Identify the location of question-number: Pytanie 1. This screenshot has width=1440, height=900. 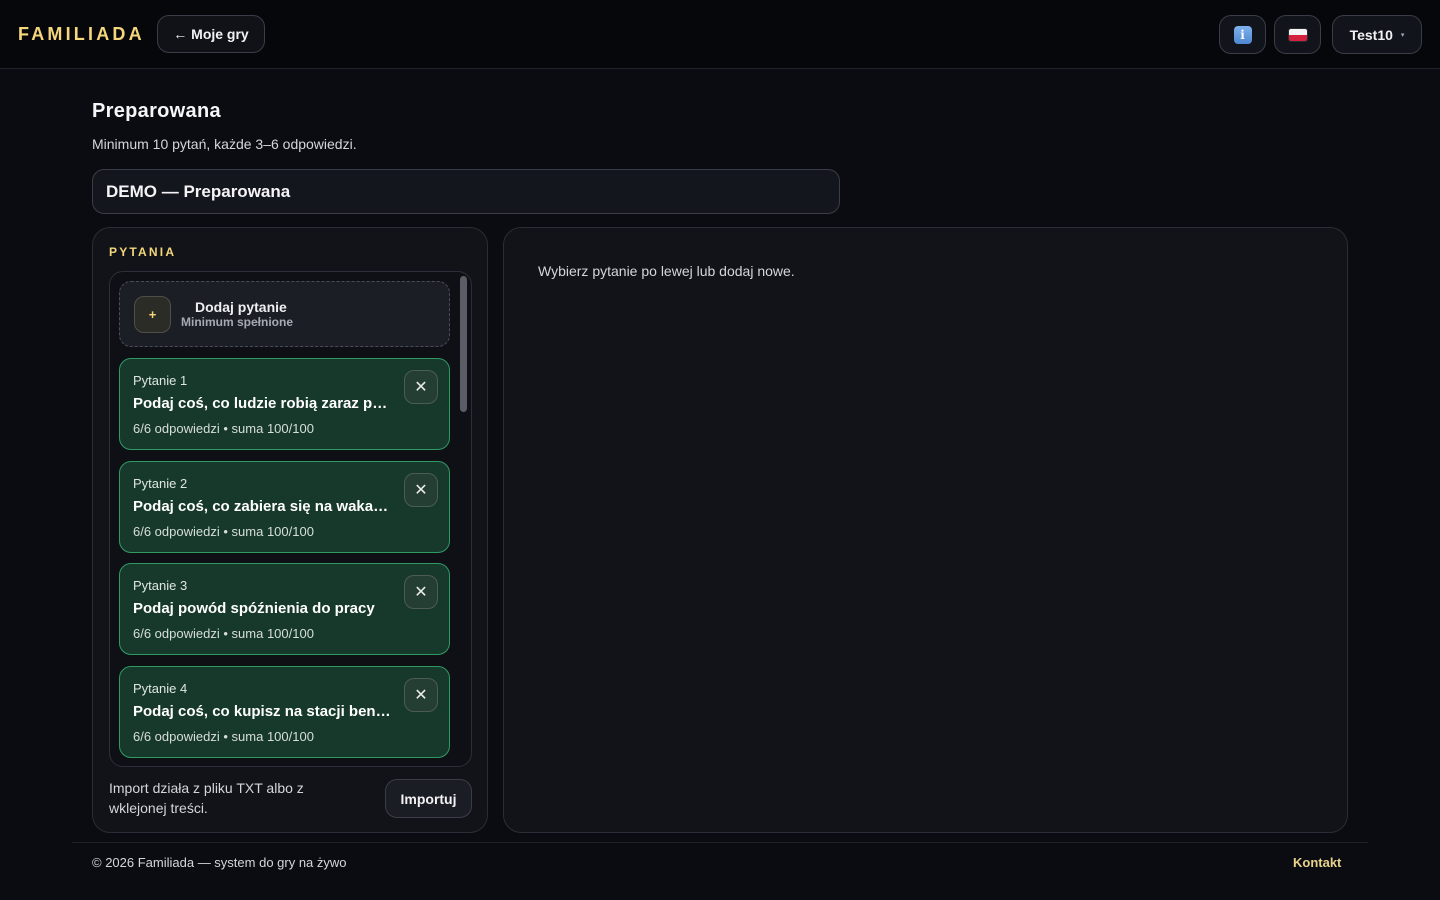
(160, 380).